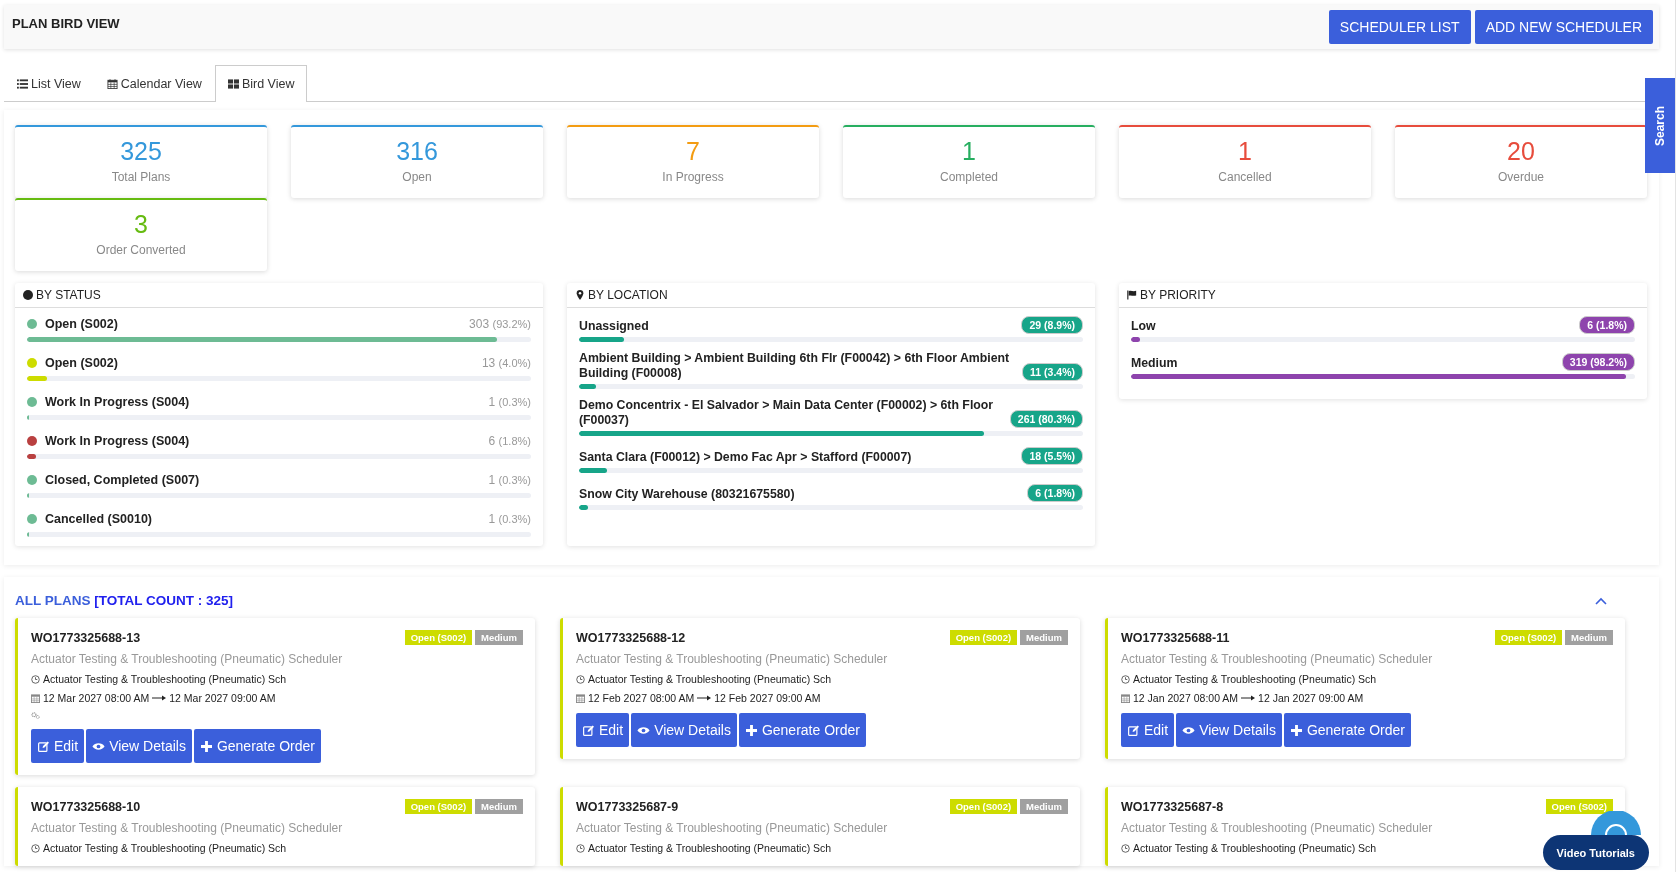  Describe the element at coordinates (687, 494) in the screenshot. I see `location-label: Snow City Warehouse (80321675580)` at that location.